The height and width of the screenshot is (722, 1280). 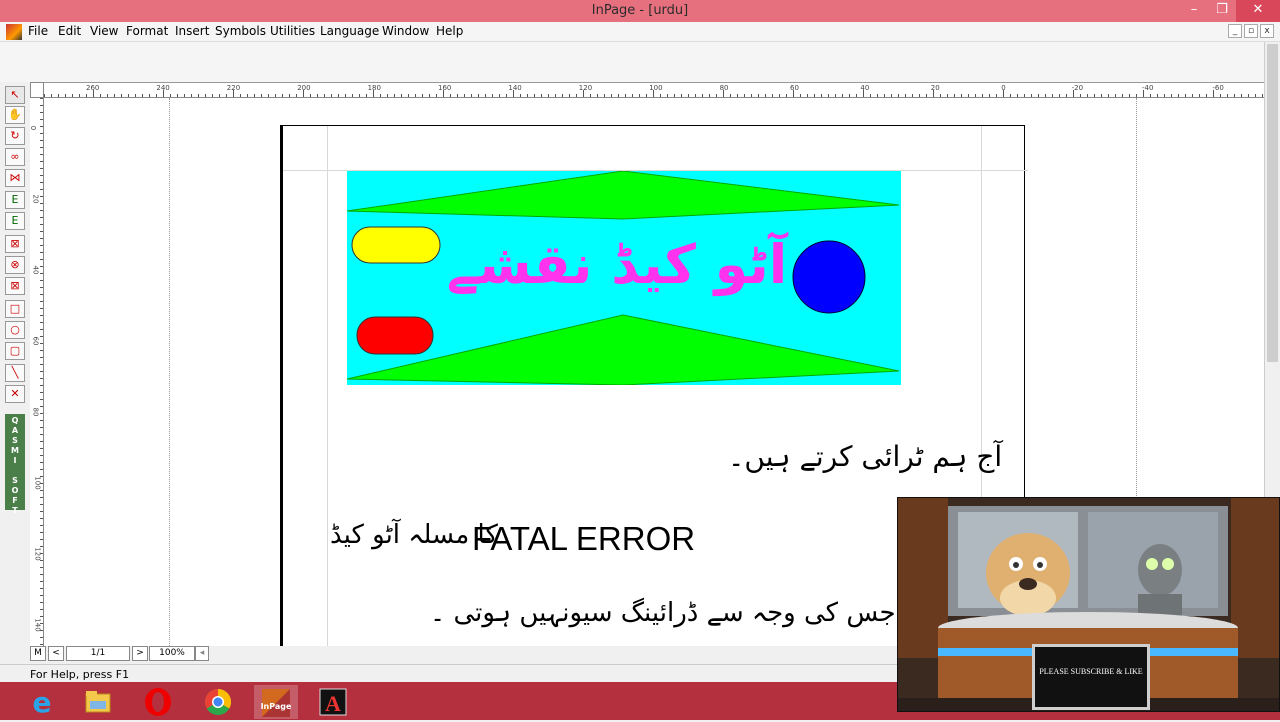 What do you see at coordinates (15, 394) in the screenshot?
I see `cross-icon: ✕` at bounding box center [15, 394].